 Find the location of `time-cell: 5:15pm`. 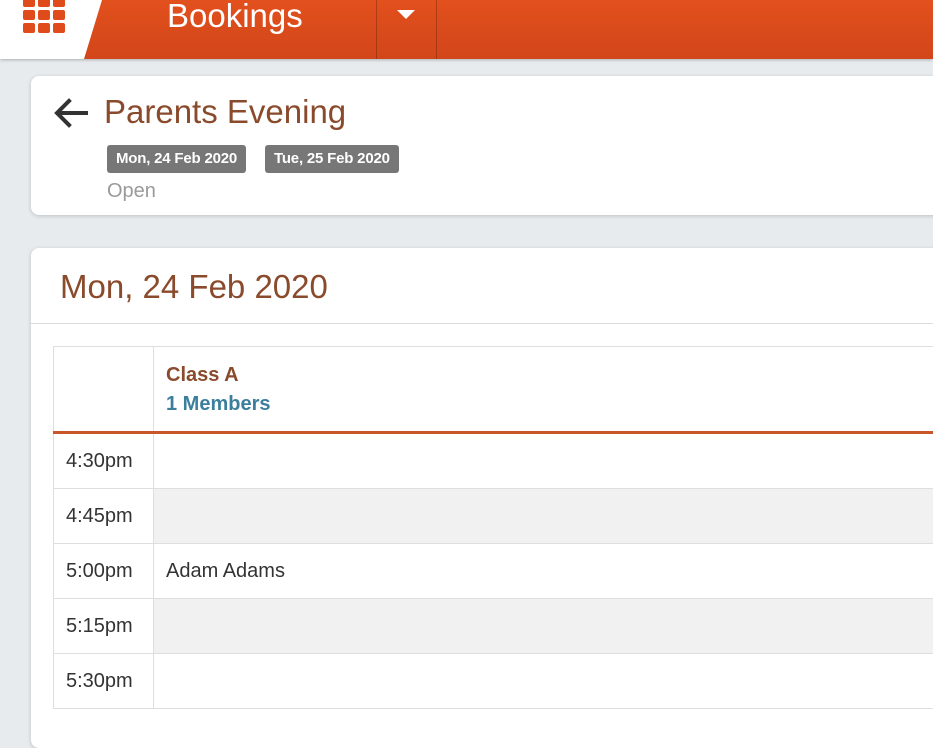

time-cell: 5:15pm is located at coordinates (104, 626).